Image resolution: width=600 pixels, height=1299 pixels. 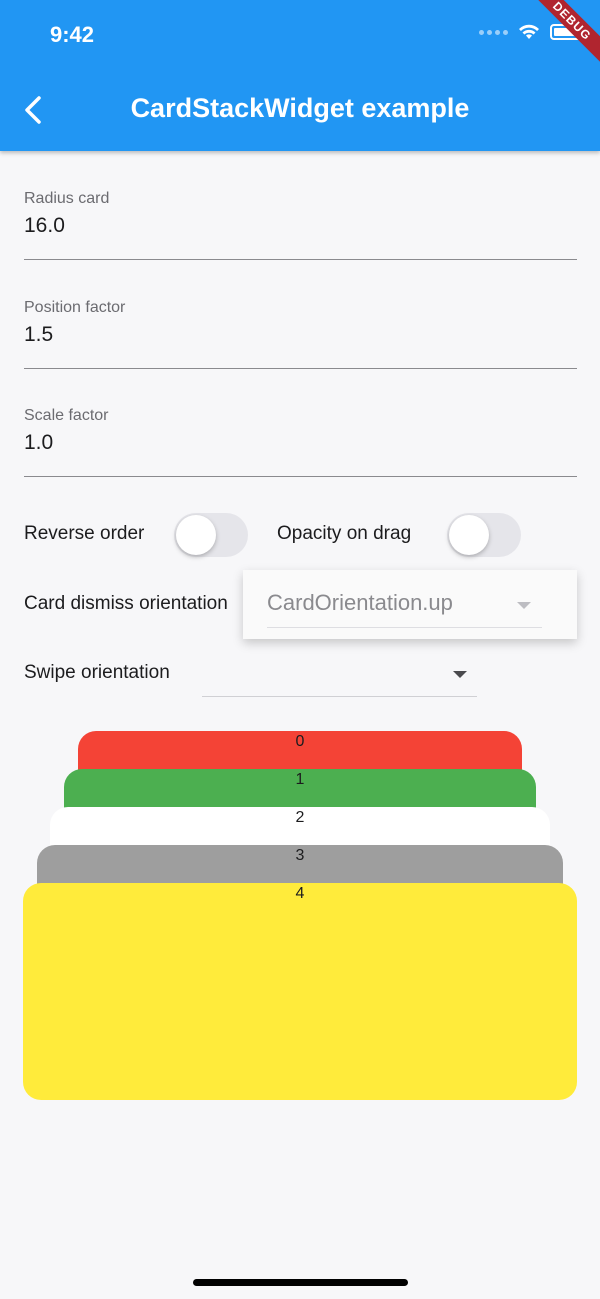 What do you see at coordinates (300, 741) in the screenshot?
I see `card-label: 0` at bounding box center [300, 741].